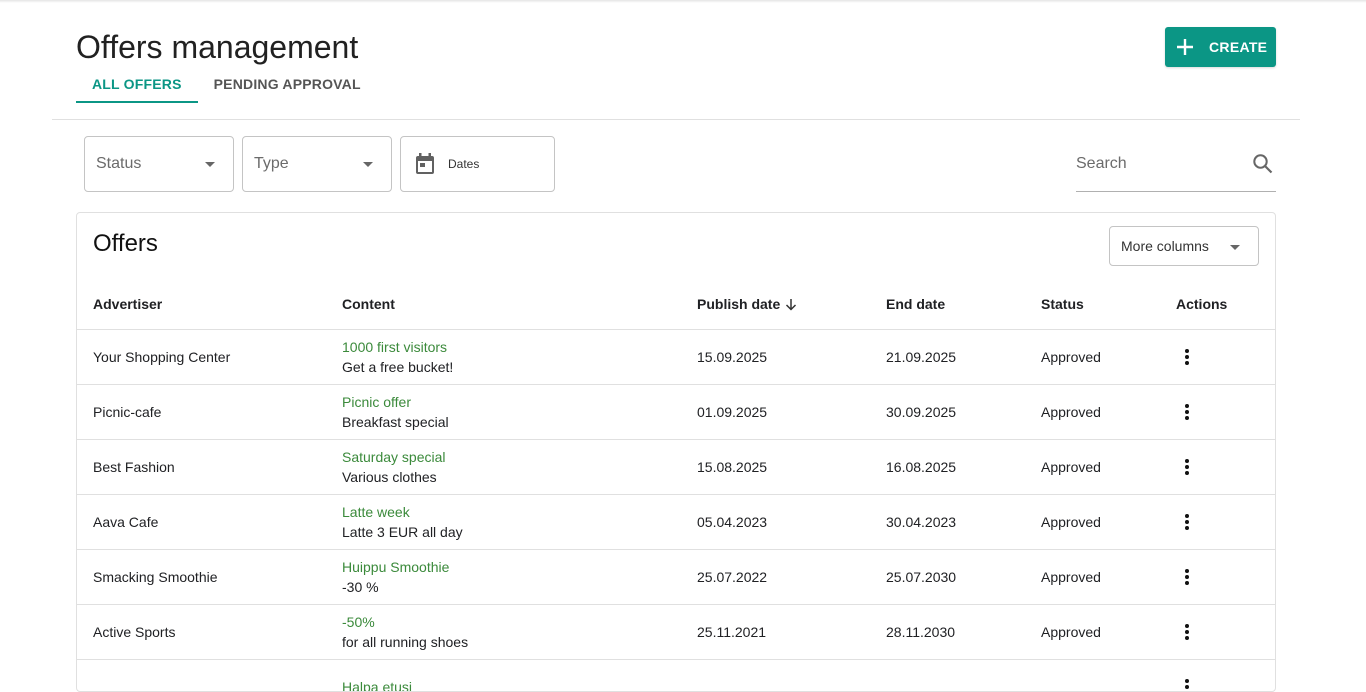 The height and width of the screenshot is (692, 1366). What do you see at coordinates (791, 411) in the screenshot?
I see `publish-date-cell: 01.09.2025` at bounding box center [791, 411].